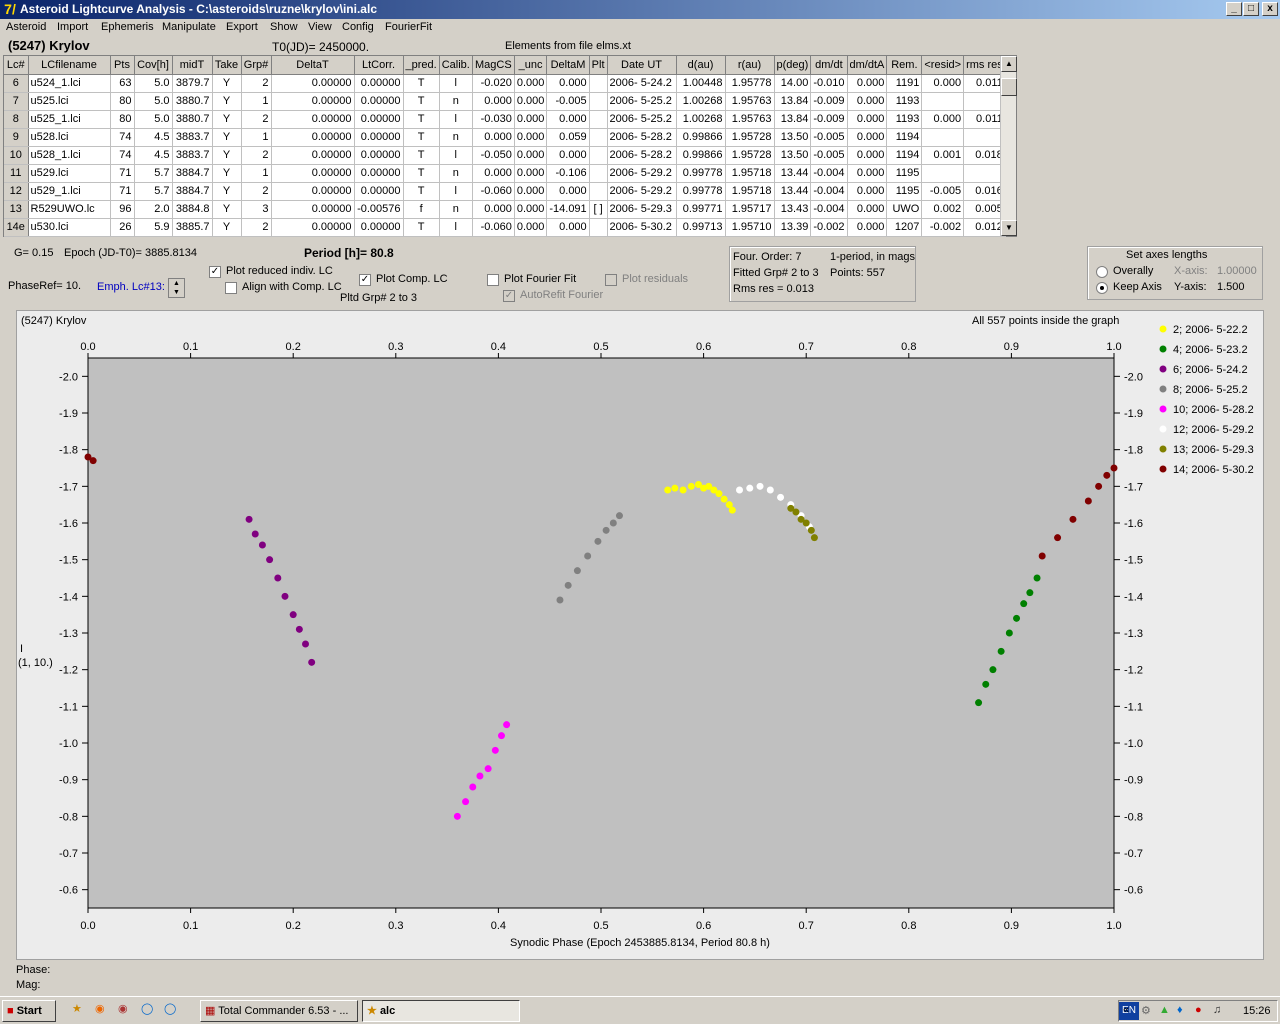  Describe the element at coordinates (1011, 347) in the screenshot. I see `x-tick-label: 0.9` at that location.